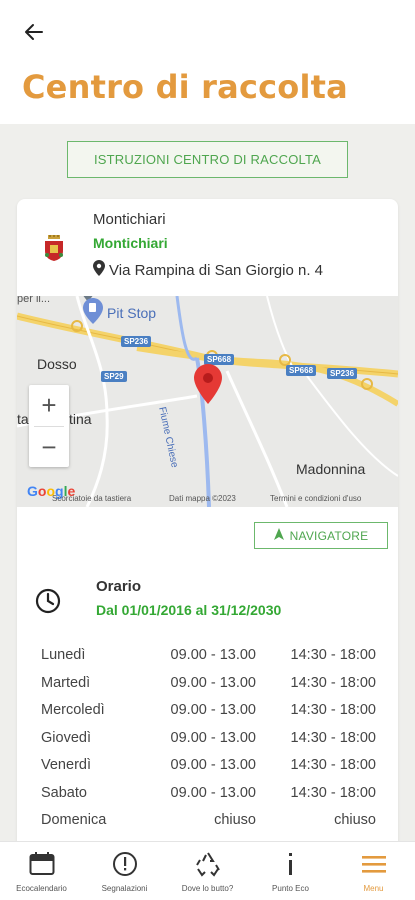 The height and width of the screenshot is (900, 415). What do you see at coordinates (185, 87) in the screenshot?
I see `page-title: Centro di raccolta` at bounding box center [185, 87].